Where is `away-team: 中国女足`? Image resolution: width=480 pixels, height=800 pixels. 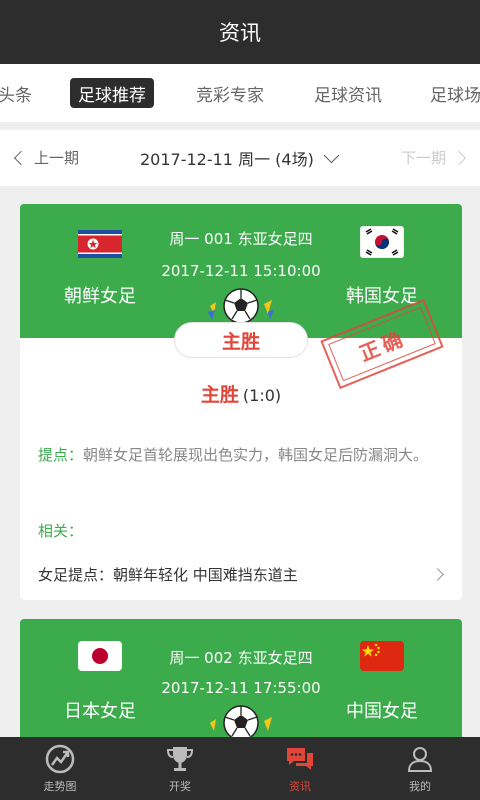 away-team: 中国女足 is located at coordinates (382, 711).